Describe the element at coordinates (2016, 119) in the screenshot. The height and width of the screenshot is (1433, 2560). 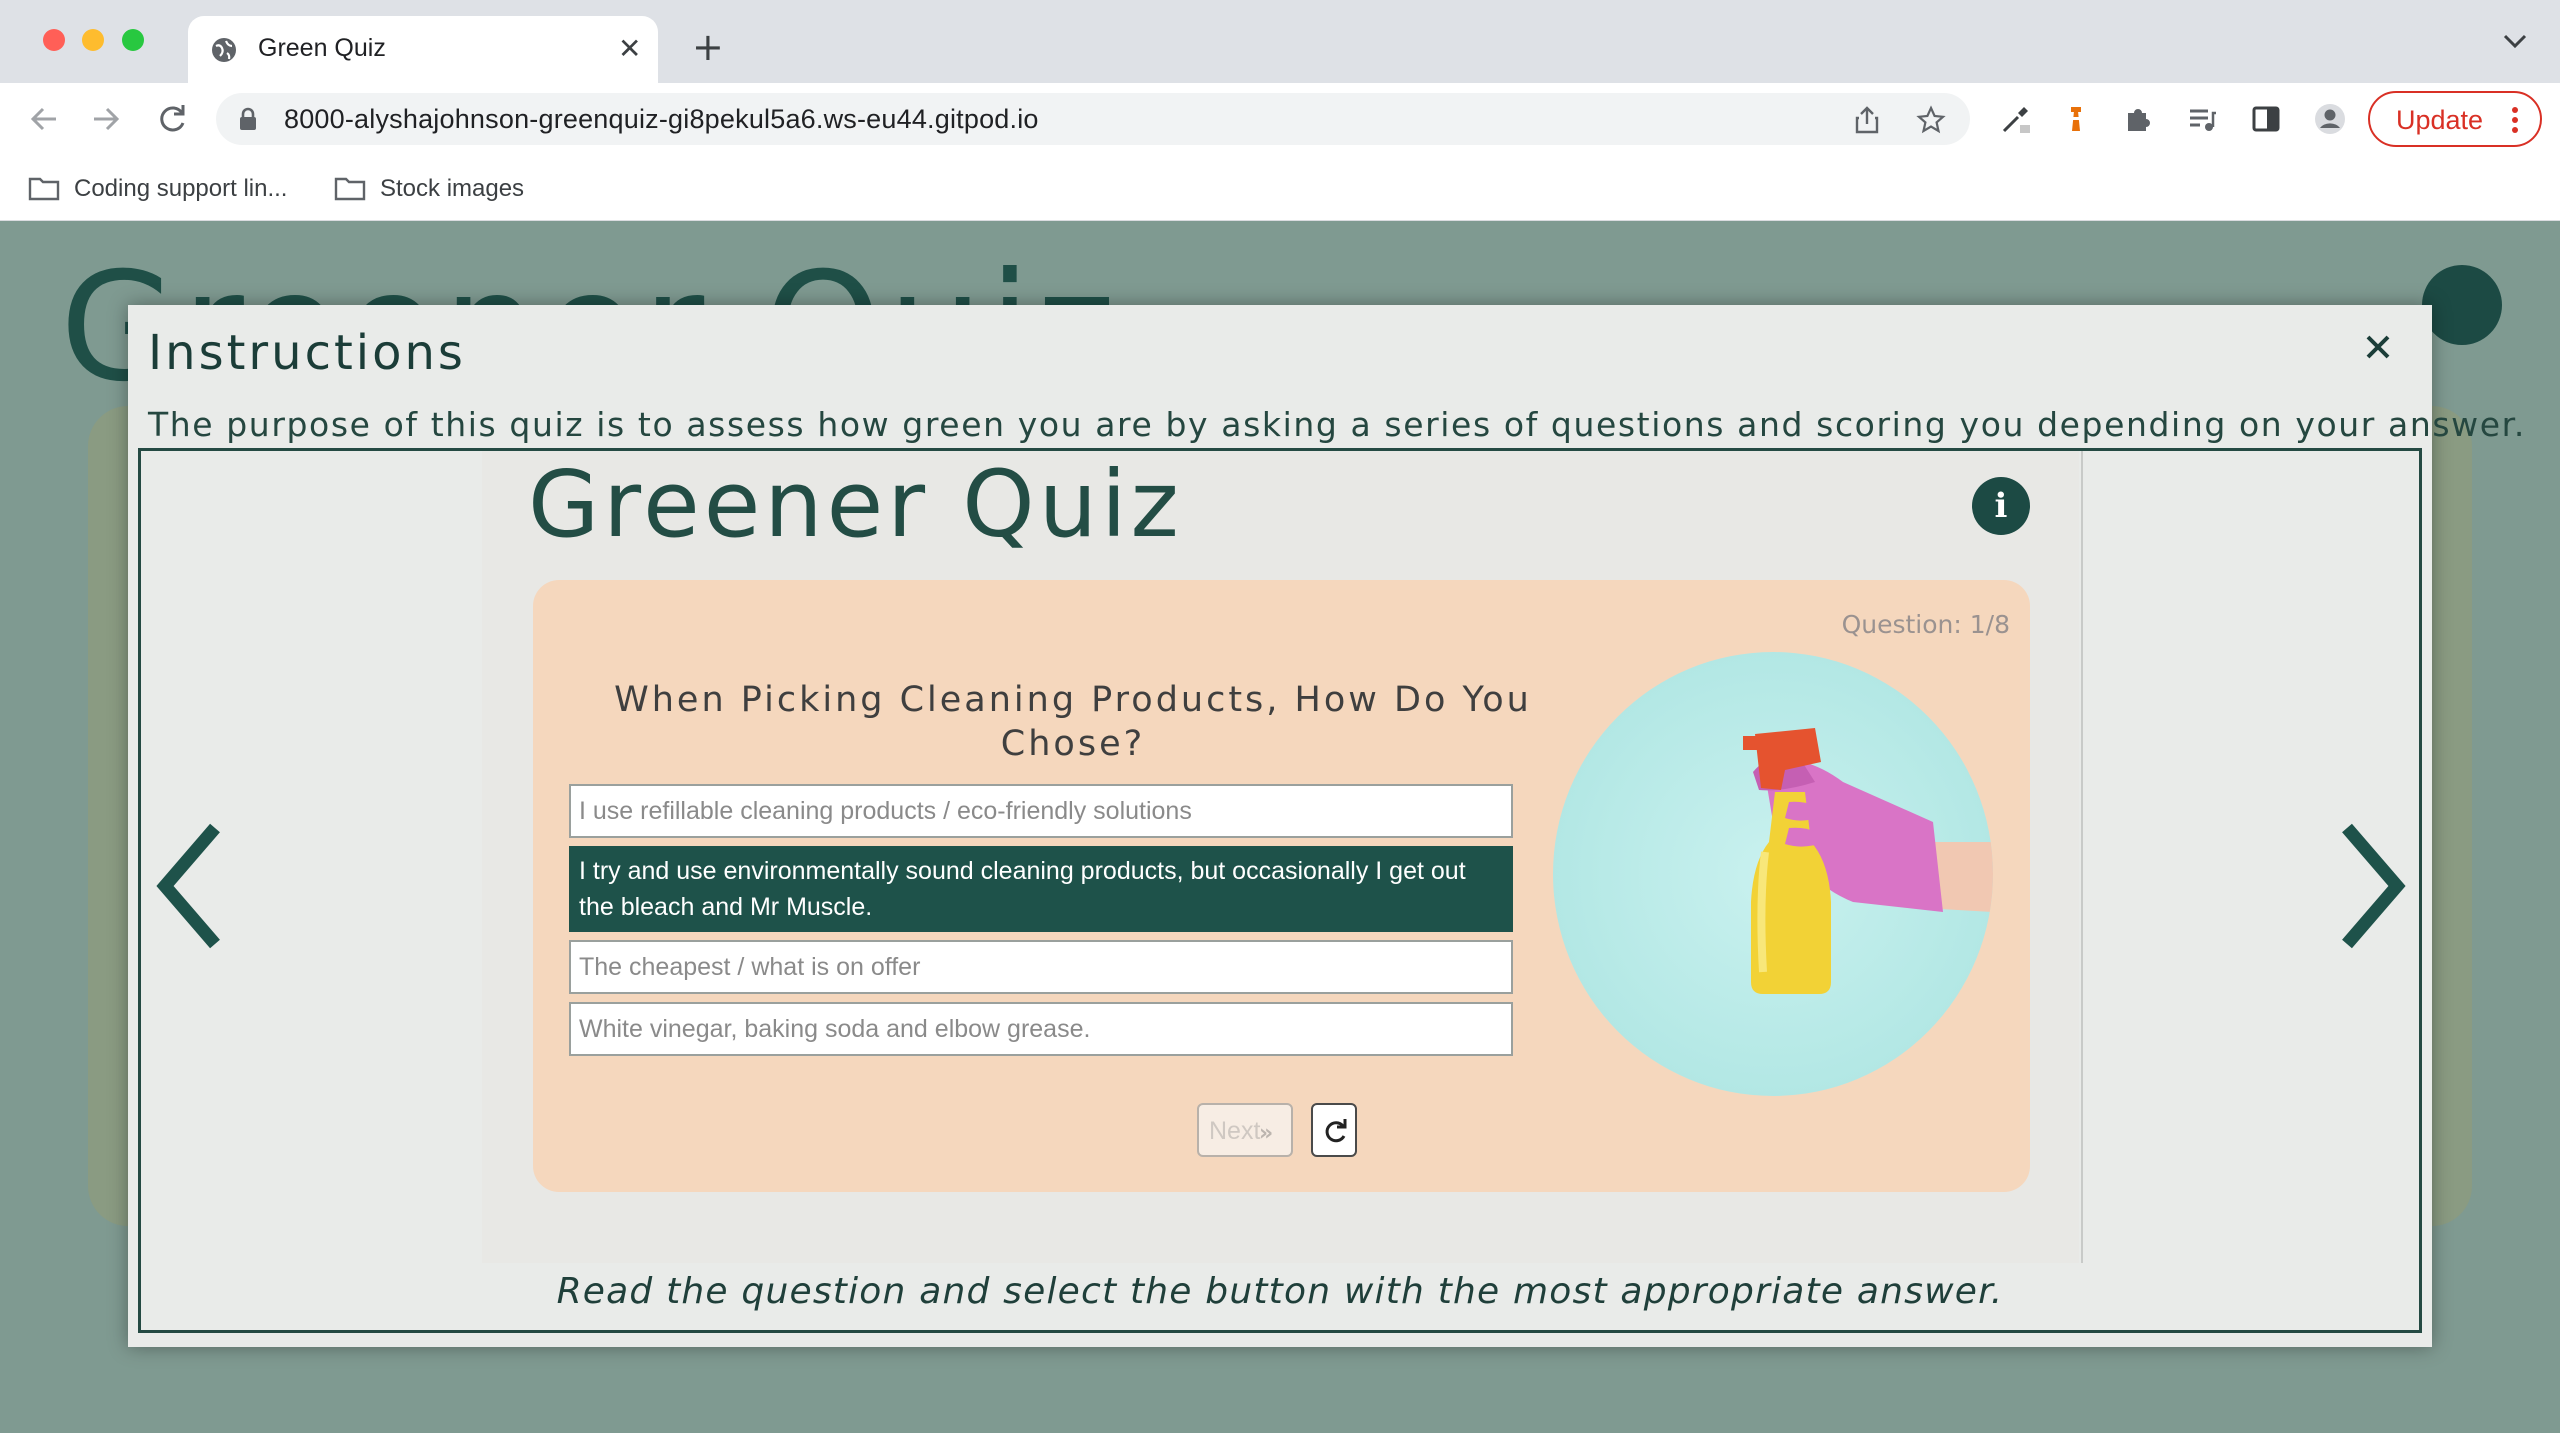
I see `eyedropper-extension-icon` at that location.